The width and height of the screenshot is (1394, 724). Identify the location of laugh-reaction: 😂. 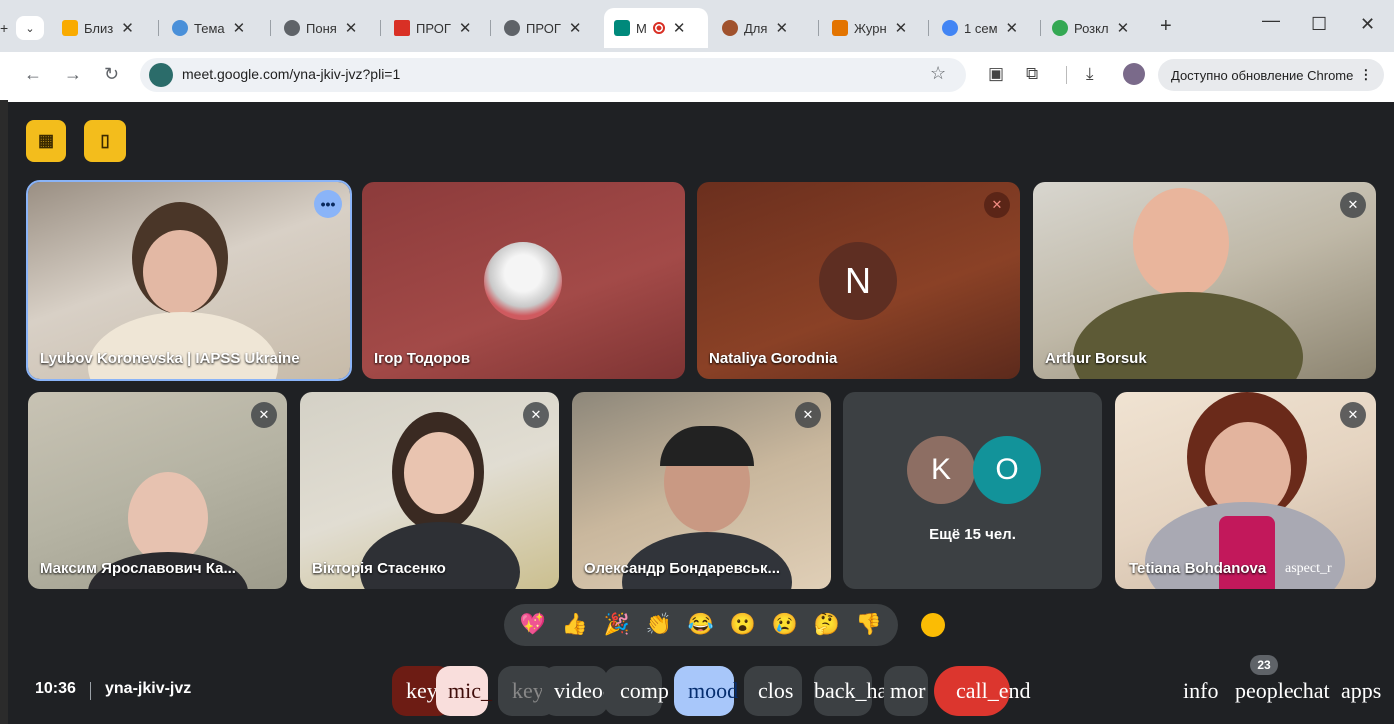
(701, 625).